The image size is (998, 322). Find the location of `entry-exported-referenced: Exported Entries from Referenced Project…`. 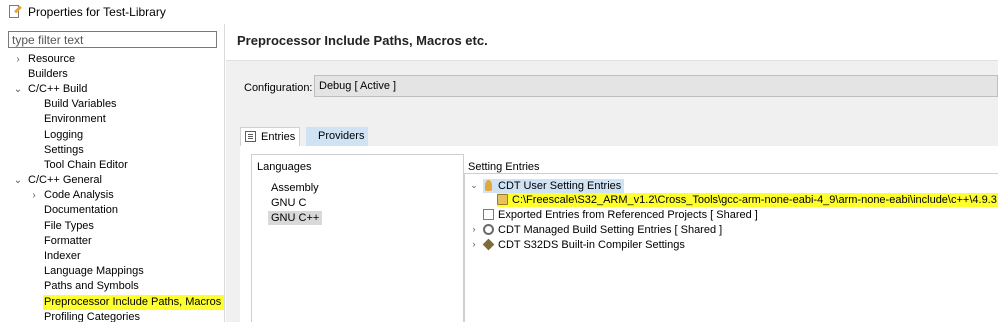

entry-exported-referenced: Exported Entries from Referenced Project… is located at coordinates (620, 215).